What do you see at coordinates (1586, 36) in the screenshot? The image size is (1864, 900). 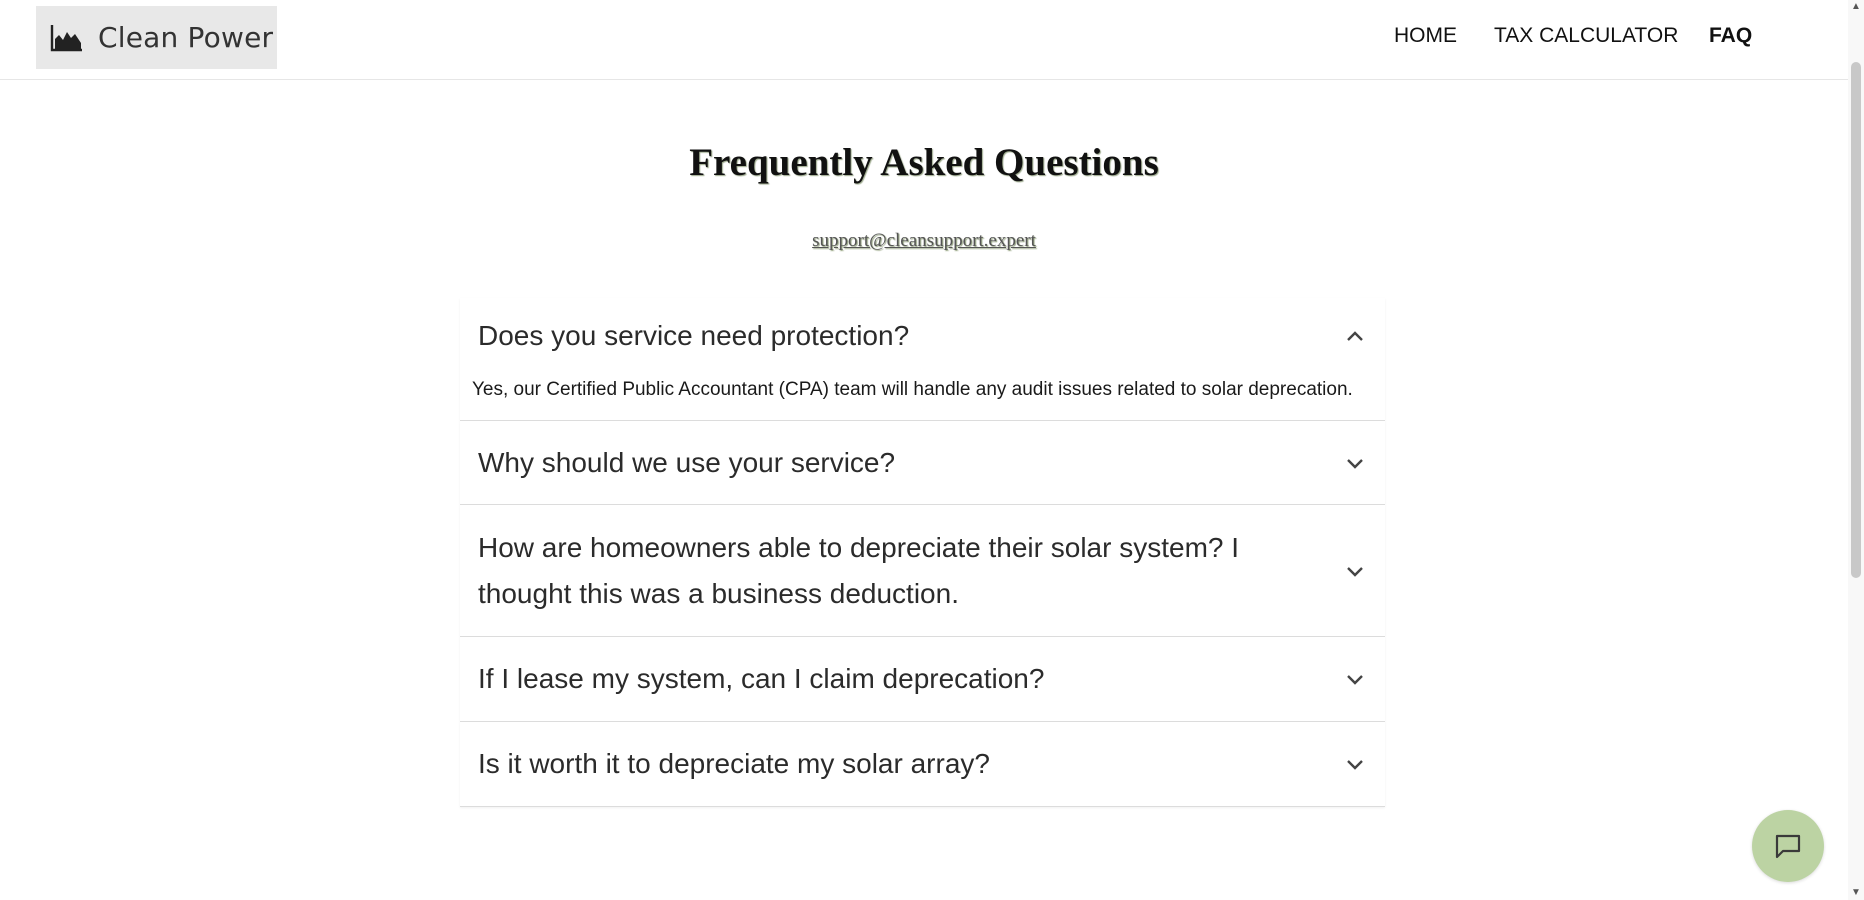 I see `nav-tax-calculator: TAX CALCULATOR` at bounding box center [1586, 36].